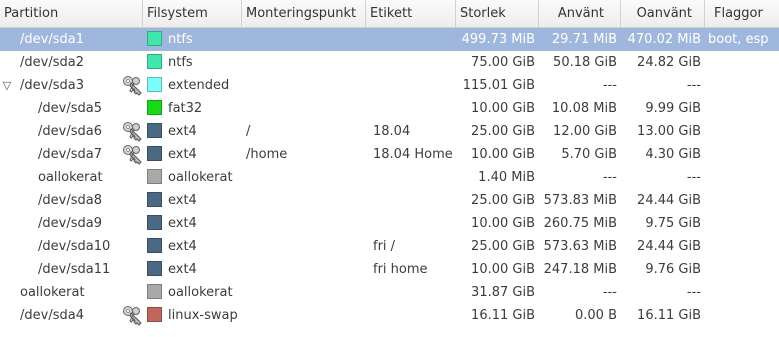 This screenshot has height=337, width=779. What do you see at coordinates (673, 269) in the screenshot?
I see `partition-unused: 9.76 GiB` at bounding box center [673, 269].